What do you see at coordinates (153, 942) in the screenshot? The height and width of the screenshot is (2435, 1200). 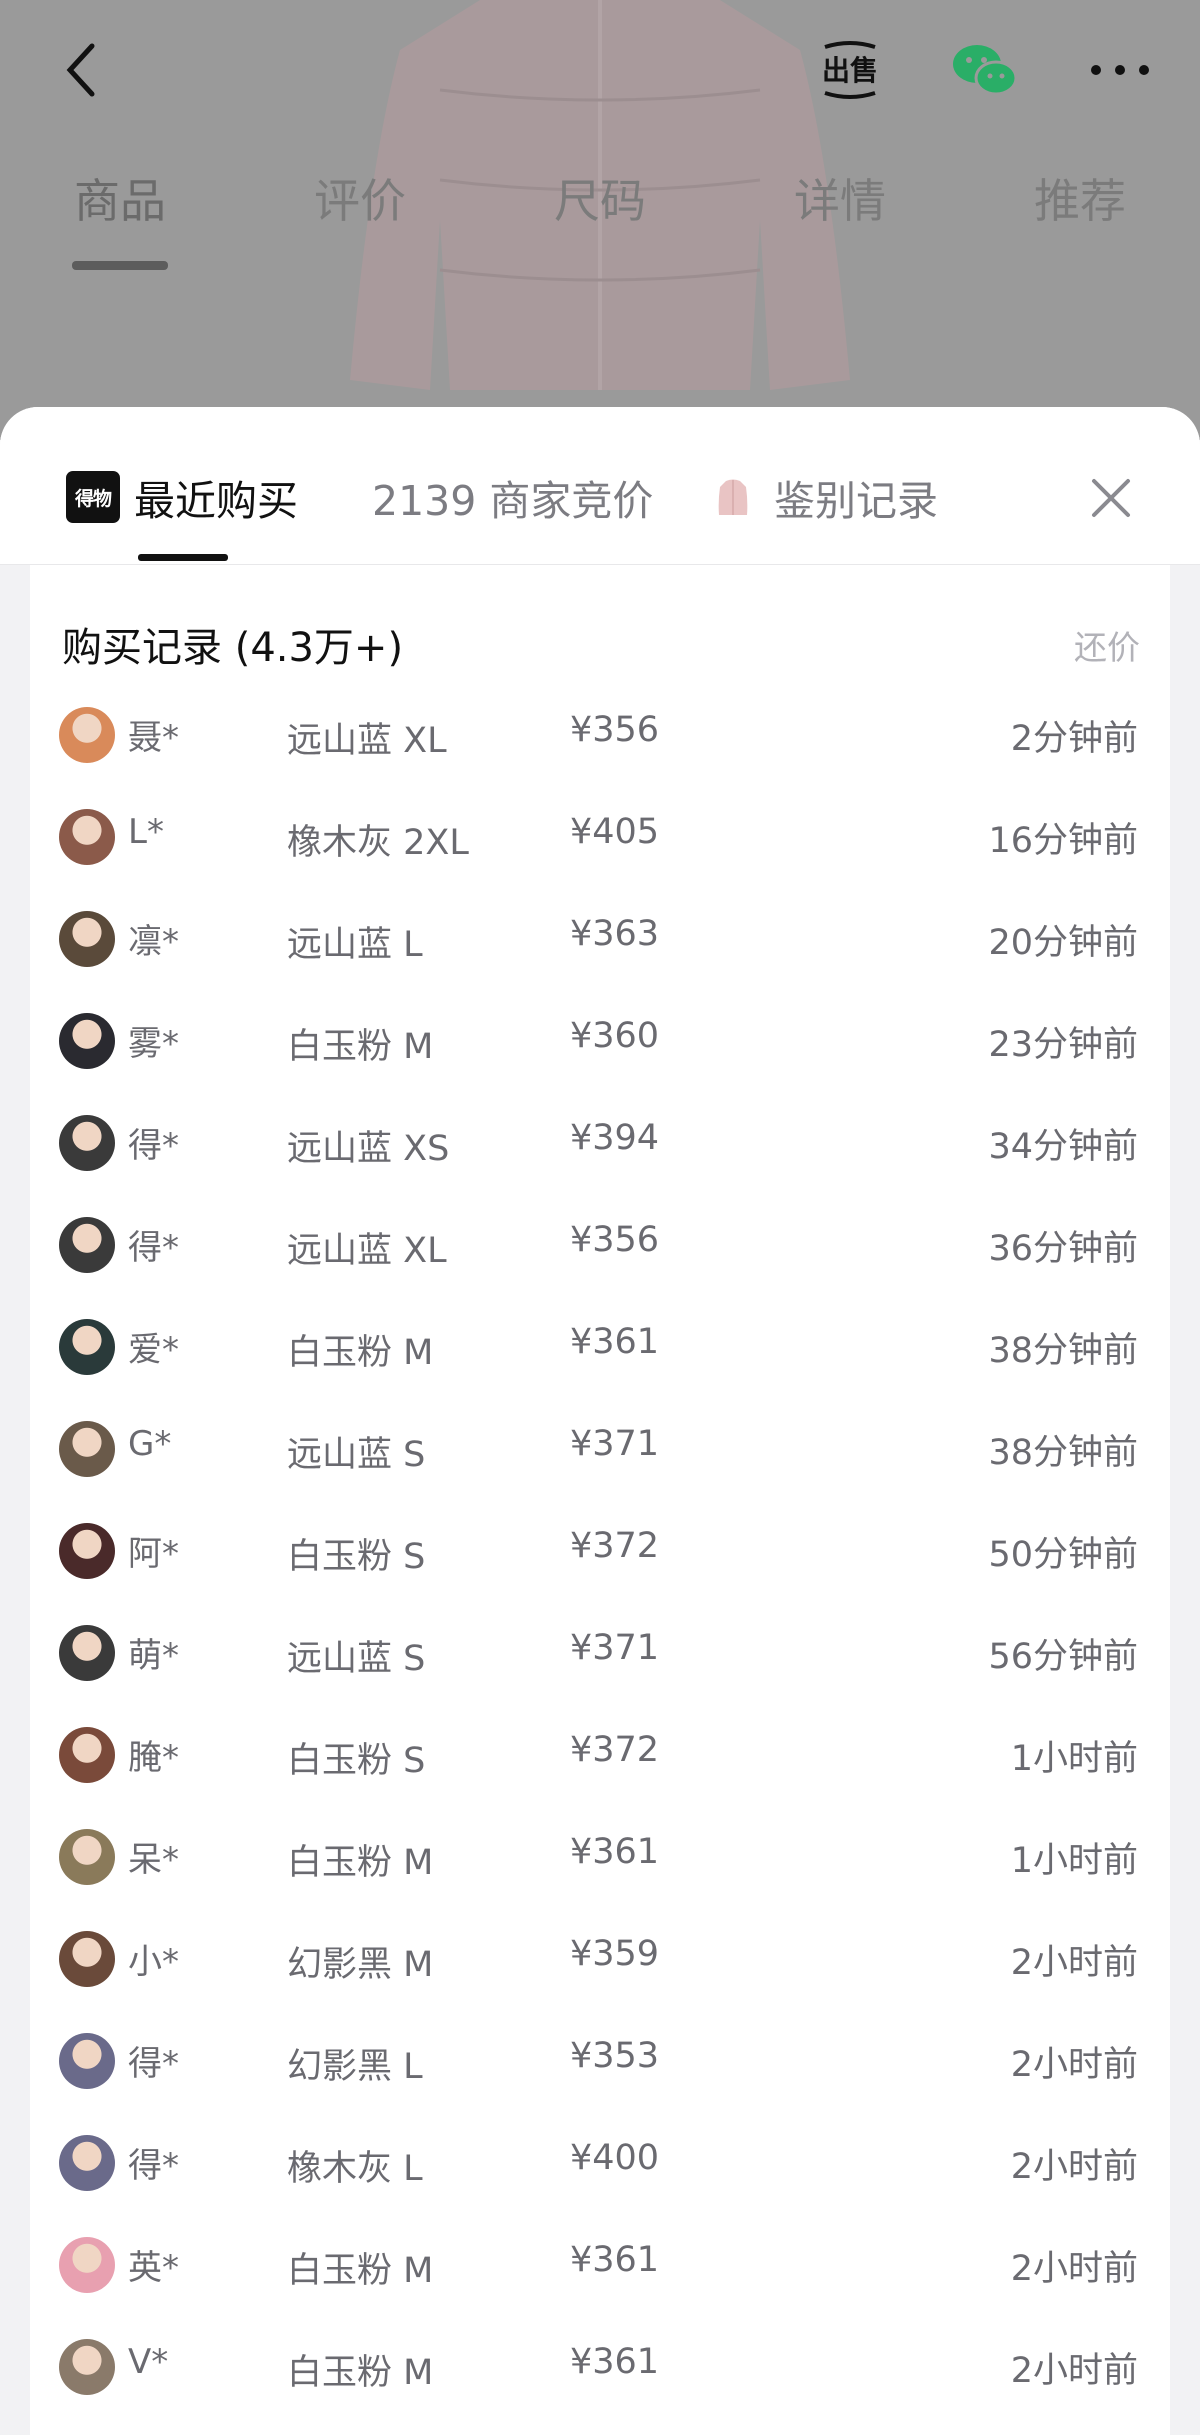 I see `buyer-name: 凛*` at bounding box center [153, 942].